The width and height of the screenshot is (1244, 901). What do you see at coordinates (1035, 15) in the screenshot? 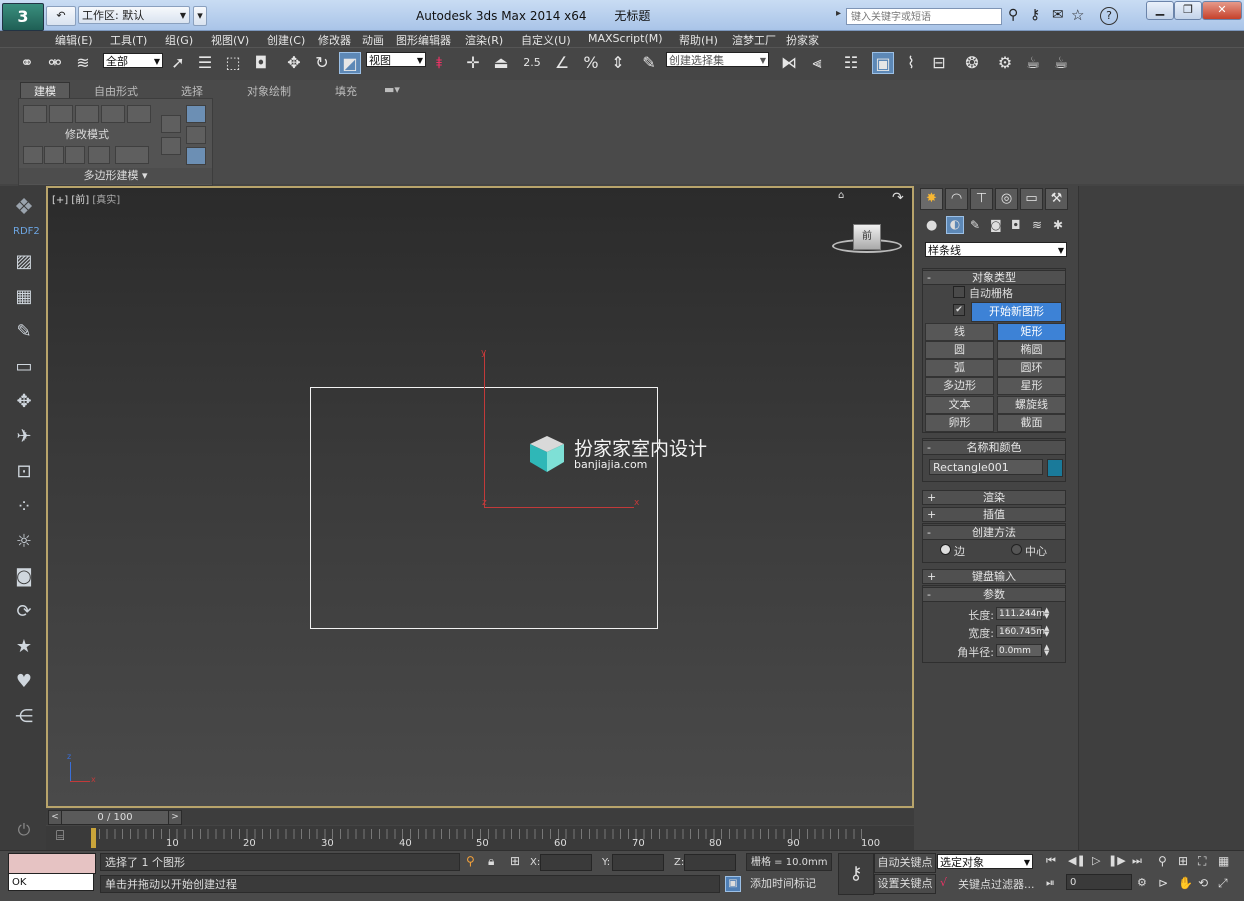
I see `key-icon: ⚷` at bounding box center [1035, 15].